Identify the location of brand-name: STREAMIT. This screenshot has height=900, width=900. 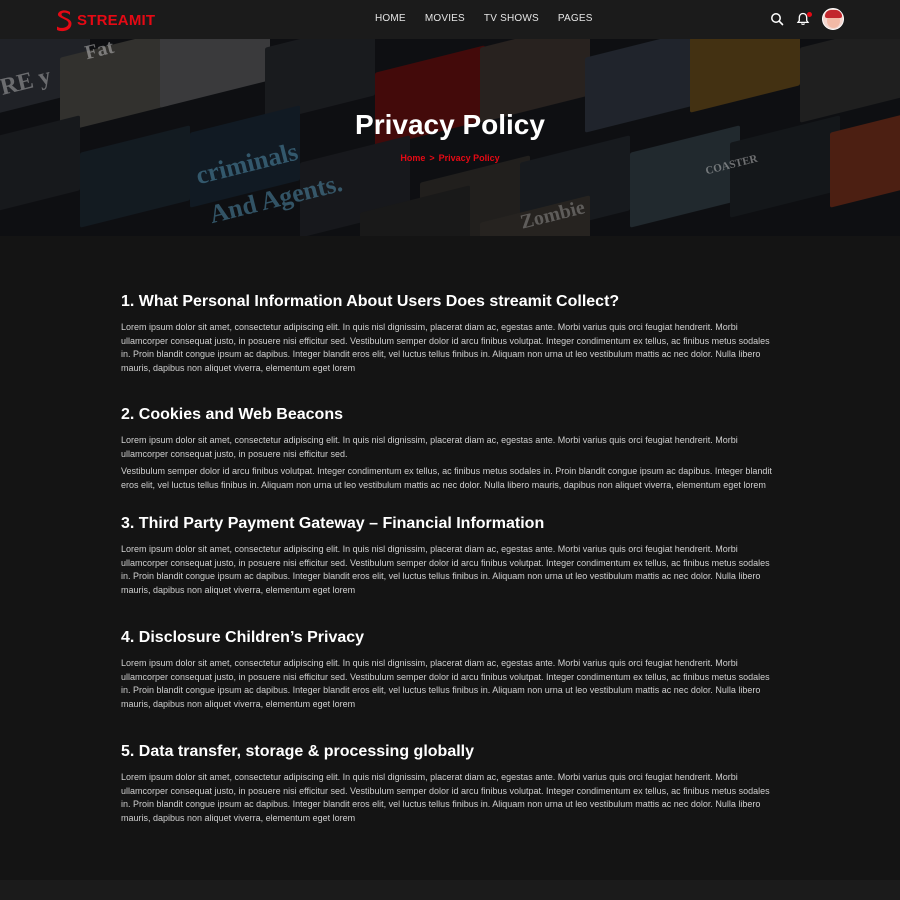
(116, 20).